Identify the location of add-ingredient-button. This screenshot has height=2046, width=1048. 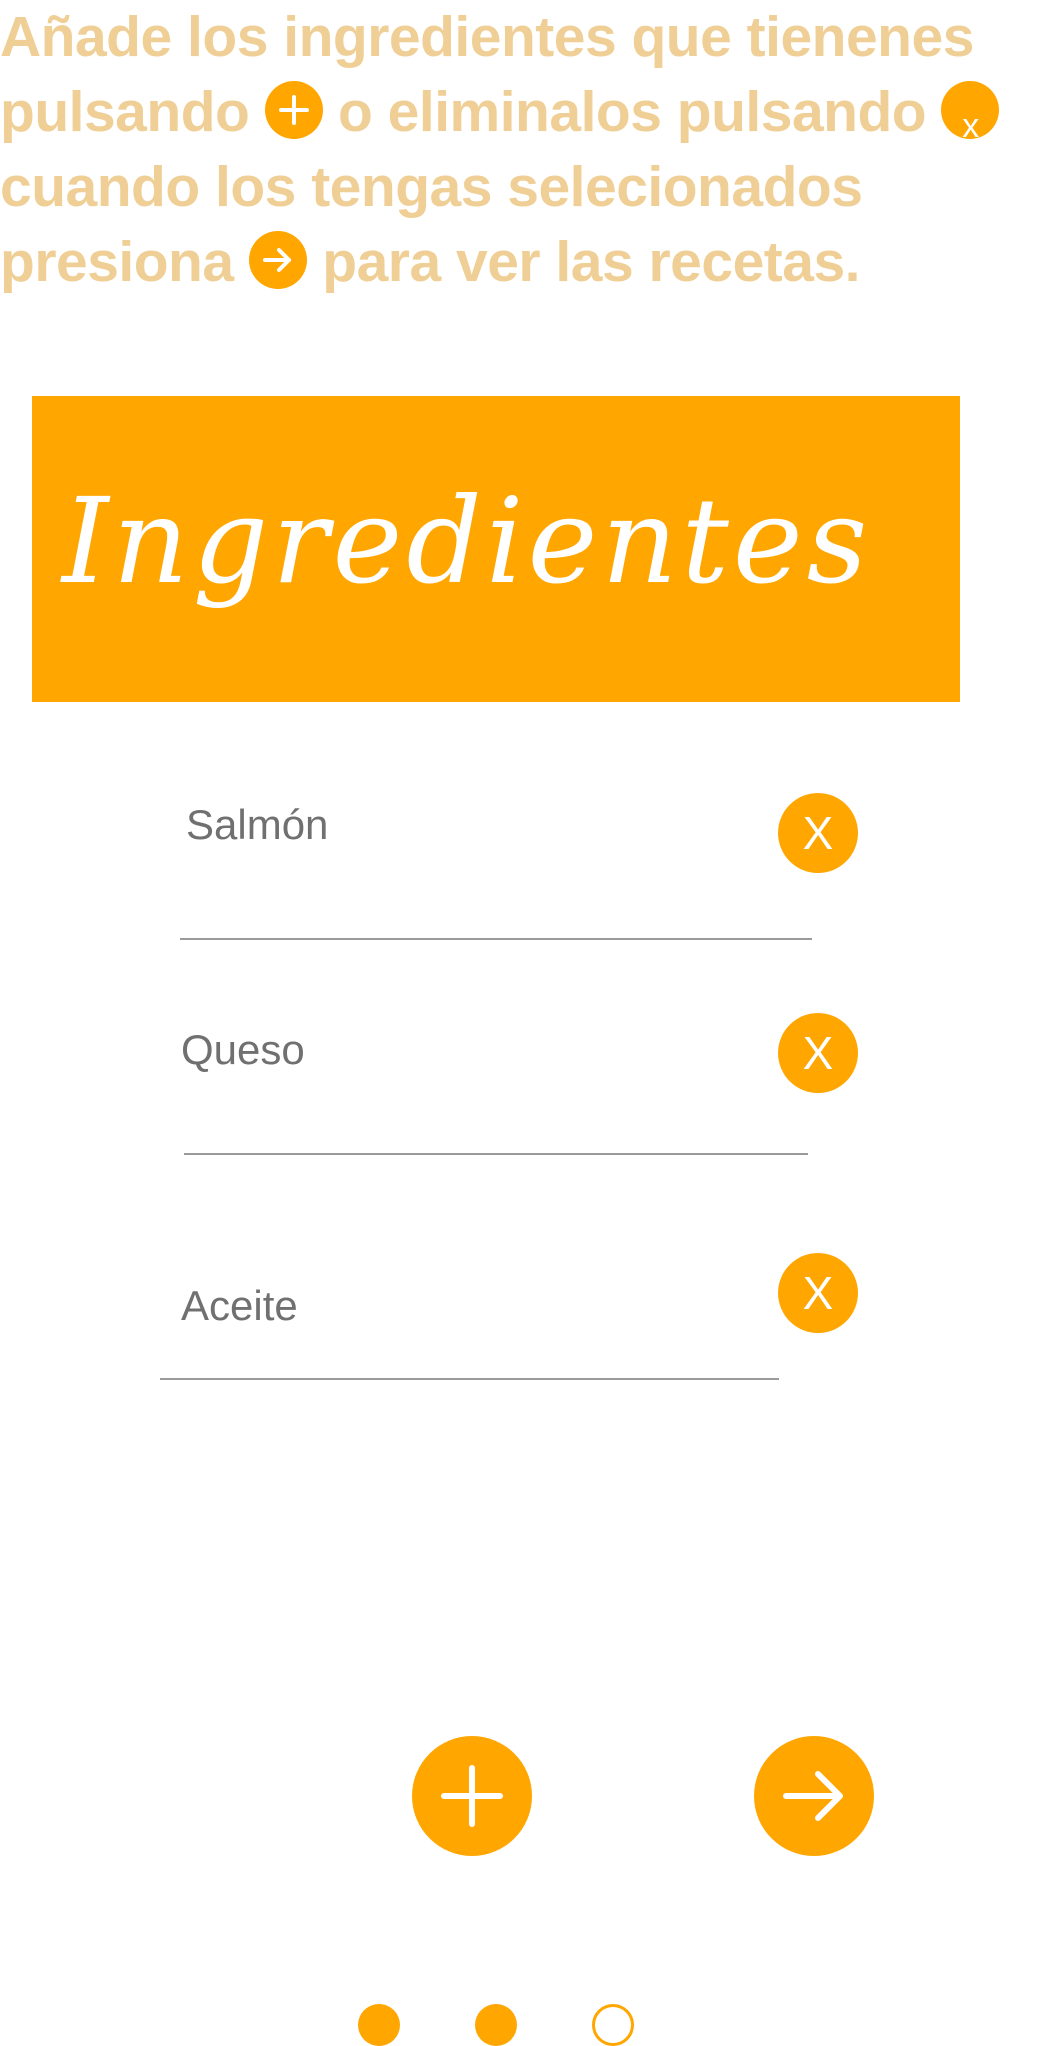
(472, 1796).